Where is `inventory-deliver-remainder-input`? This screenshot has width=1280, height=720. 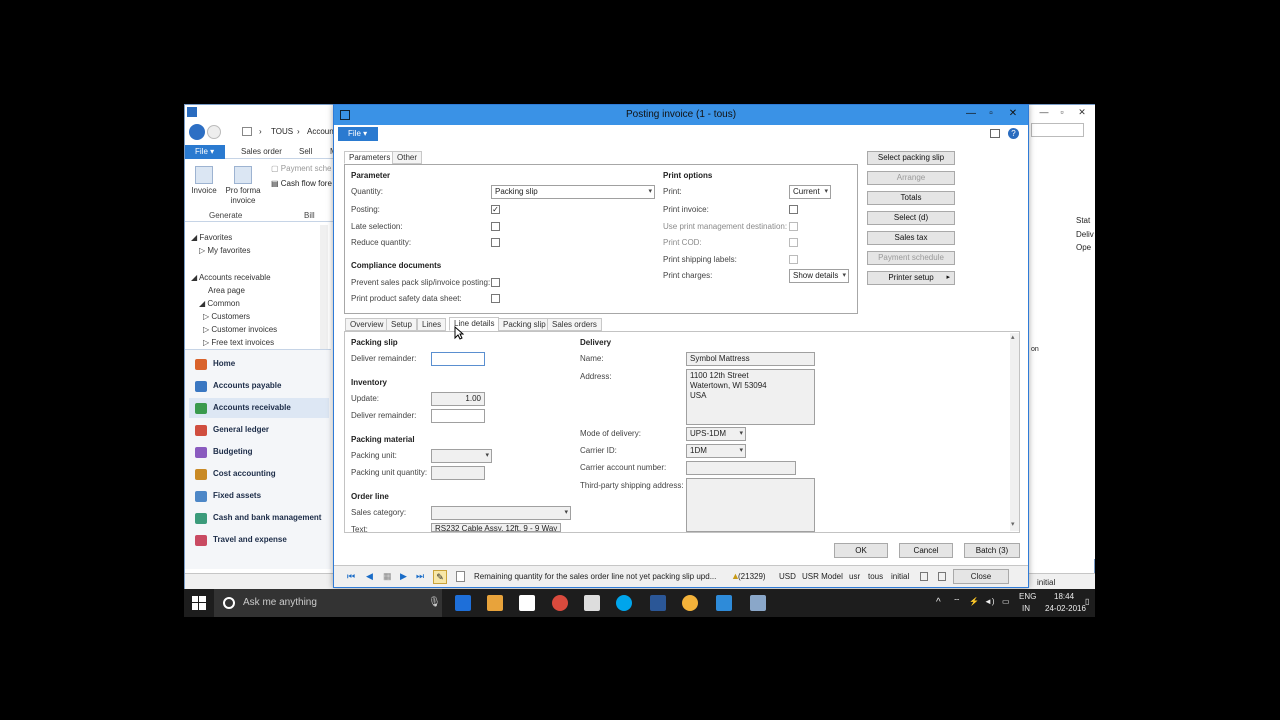 inventory-deliver-remainder-input is located at coordinates (458, 416).